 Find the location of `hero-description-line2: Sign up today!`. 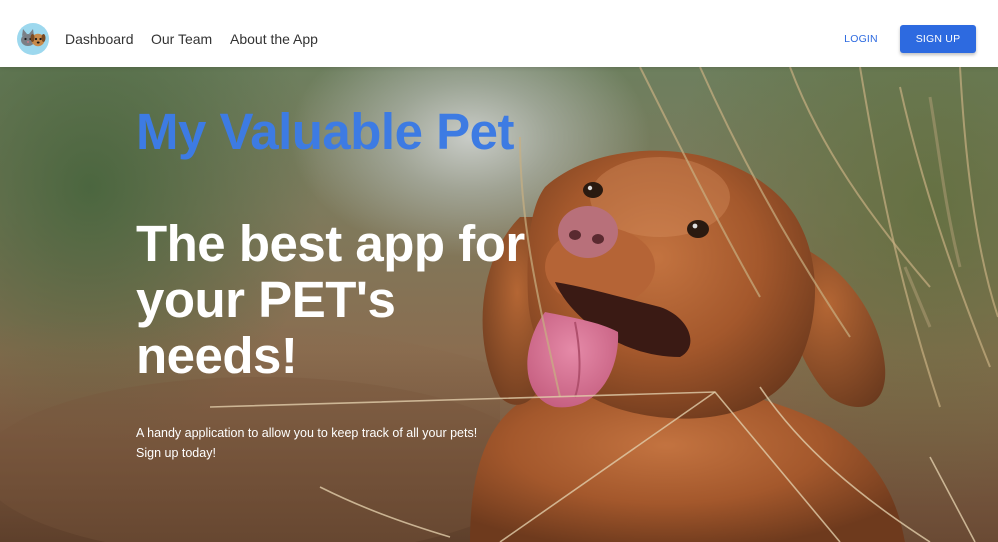

hero-description-line2: Sign up today! is located at coordinates (176, 453).